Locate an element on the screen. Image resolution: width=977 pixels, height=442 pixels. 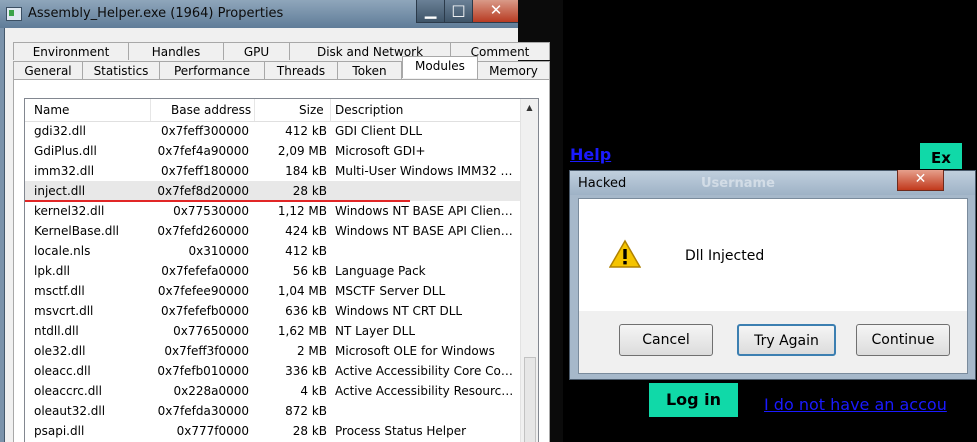
dialog-title: Hacked is located at coordinates (602, 183).